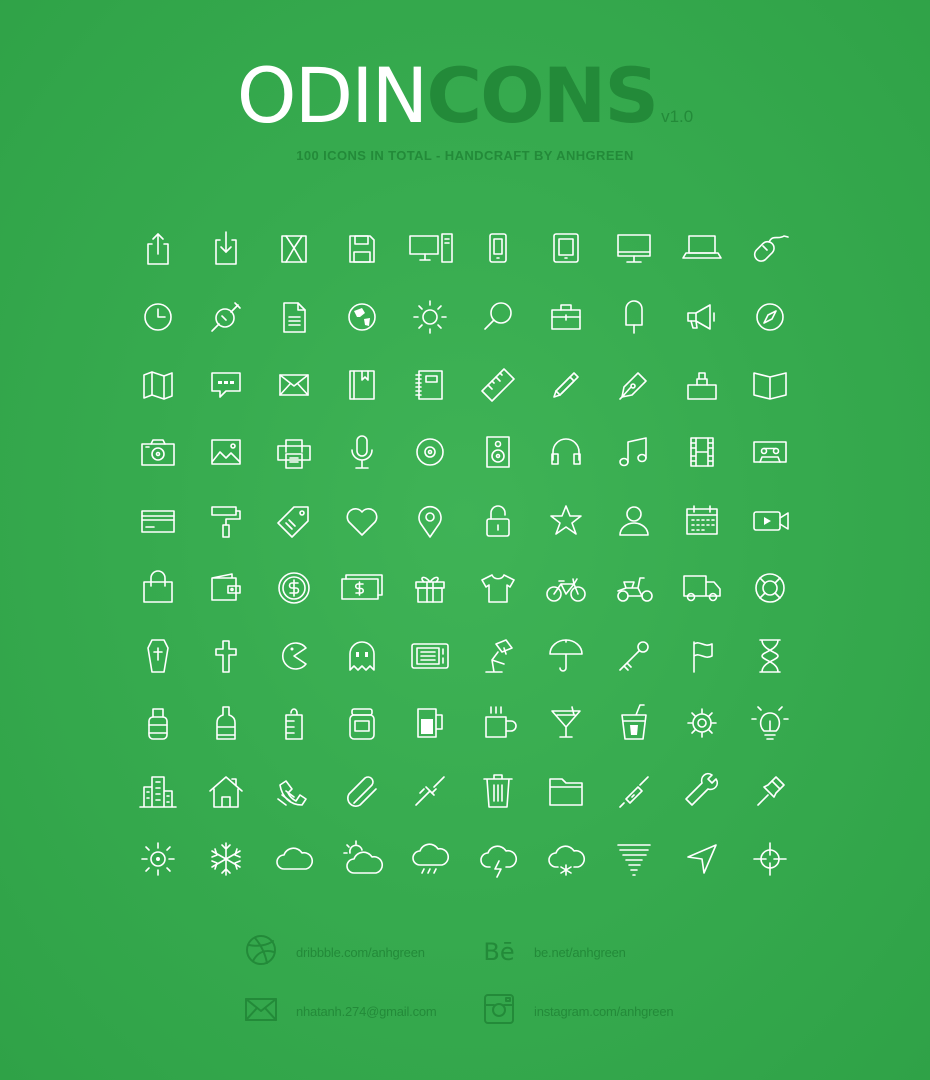  Describe the element at coordinates (566, 723) in the screenshot. I see `cocktail-icon` at that location.